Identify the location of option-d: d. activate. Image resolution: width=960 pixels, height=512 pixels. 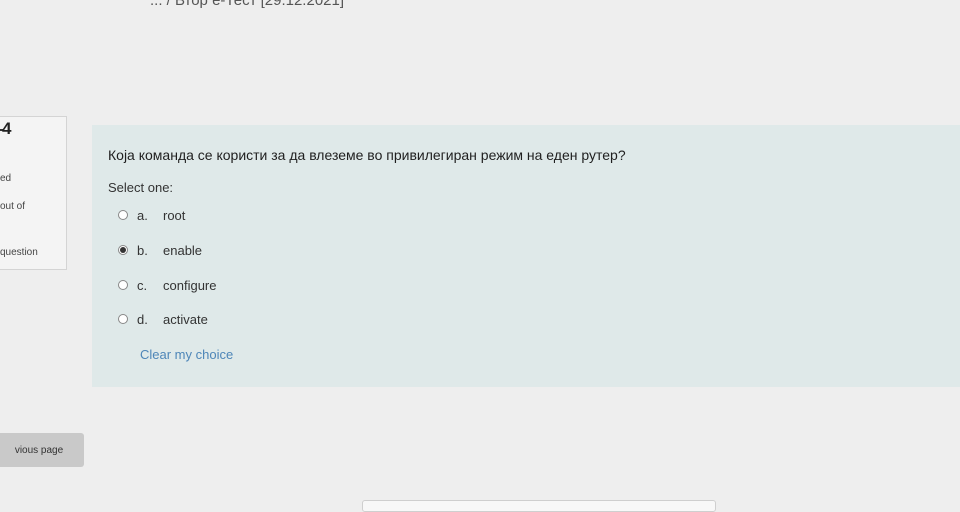
(163, 319).